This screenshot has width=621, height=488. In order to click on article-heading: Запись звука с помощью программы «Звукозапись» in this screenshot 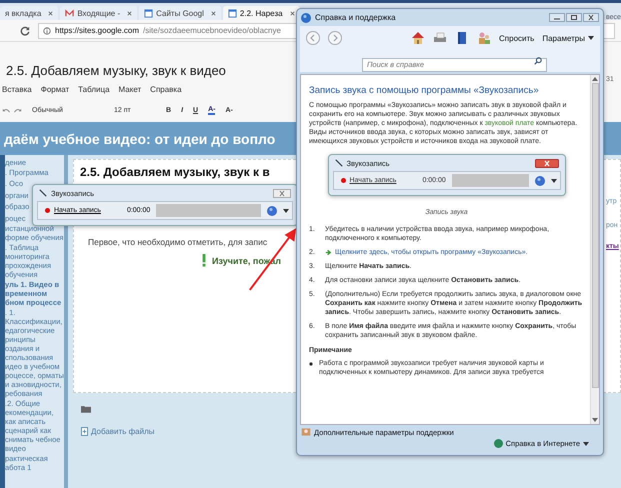, I will do `click(424, 90)`.